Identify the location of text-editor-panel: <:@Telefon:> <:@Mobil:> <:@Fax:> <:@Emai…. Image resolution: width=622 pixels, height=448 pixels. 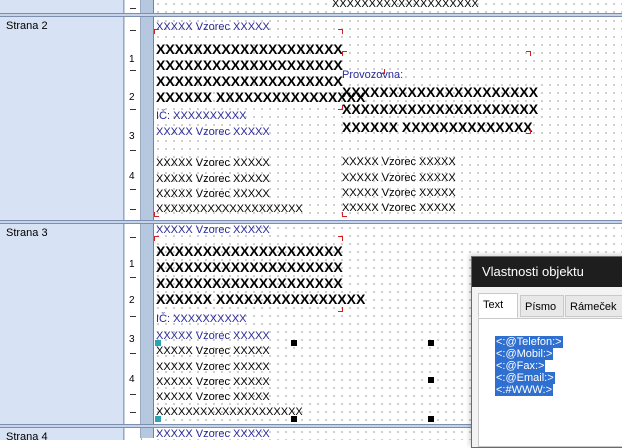
(550, 382).